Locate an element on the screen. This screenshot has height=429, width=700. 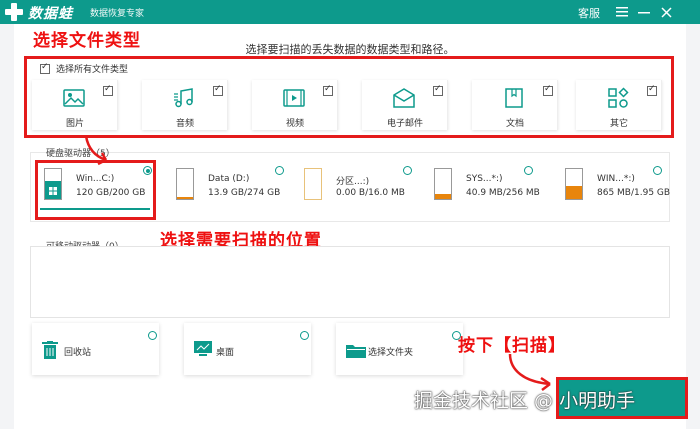
drive-size: 0.00 B/16.0 MB is located at coordinates (370, 193).